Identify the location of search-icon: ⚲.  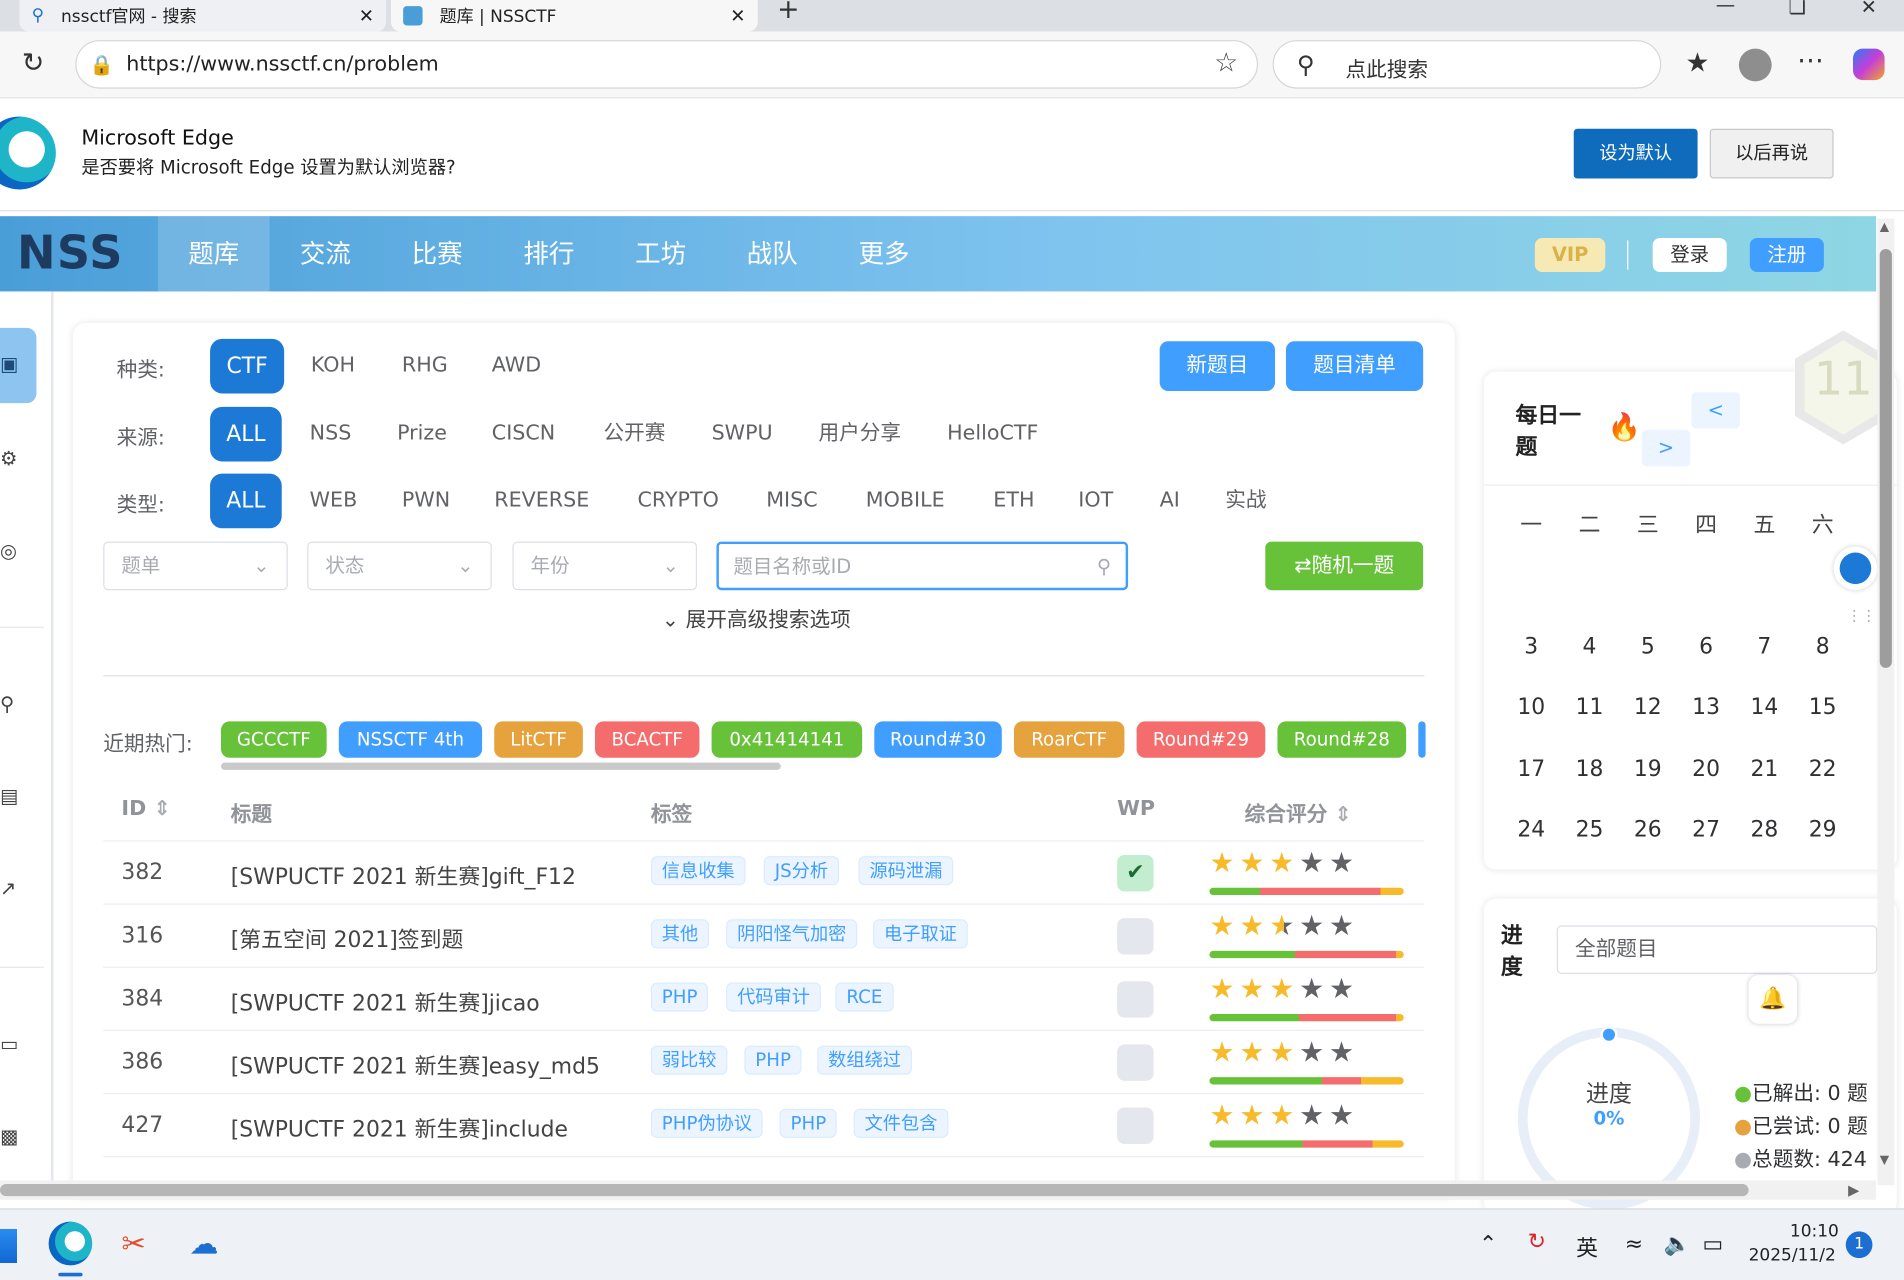
(18, 705).